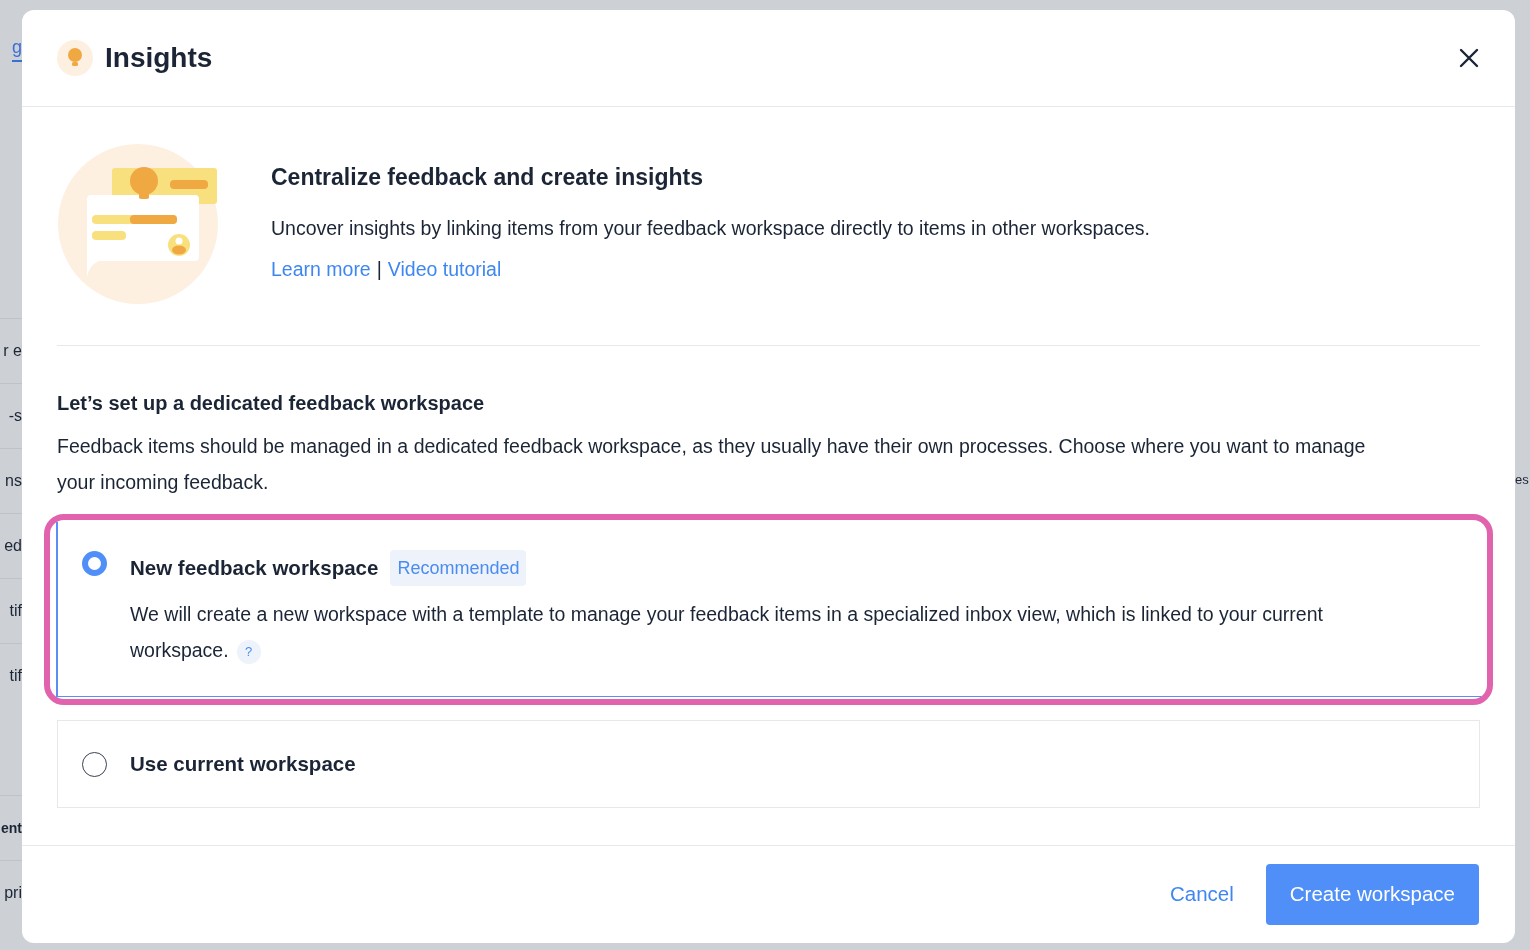  What do you see at coordinates (768, 764) in the screenshot?
I see `workspace-option: Use current workspace` at bounding box center [768, 764].